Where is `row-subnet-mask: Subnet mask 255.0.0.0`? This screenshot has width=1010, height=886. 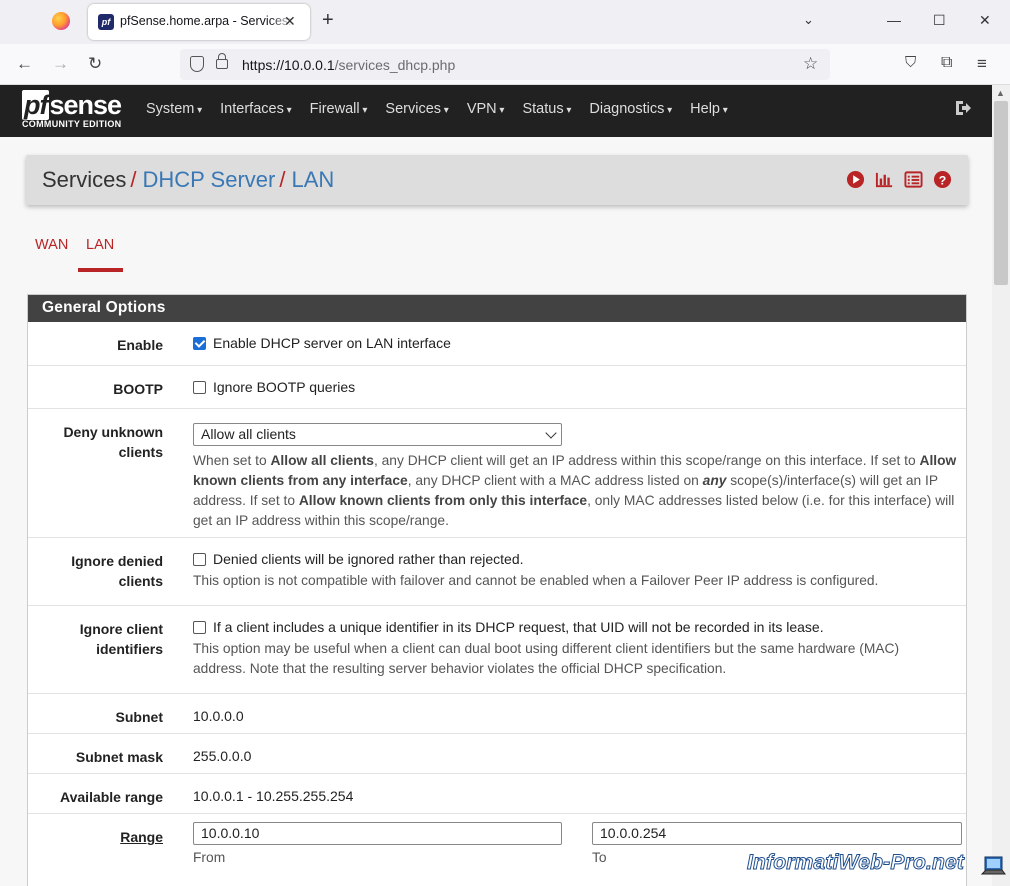
row-subnet-mask: Subnet mask 255.0.0.0 is located at coordinates (497, 754).